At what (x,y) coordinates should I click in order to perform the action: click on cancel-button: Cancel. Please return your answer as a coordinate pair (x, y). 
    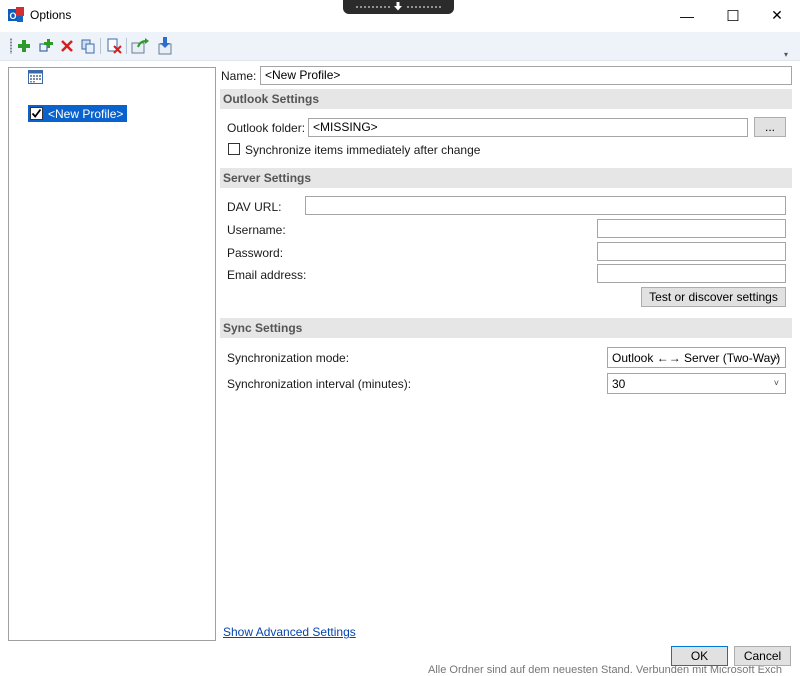
    Looking at the image, I should click on (762, 656).